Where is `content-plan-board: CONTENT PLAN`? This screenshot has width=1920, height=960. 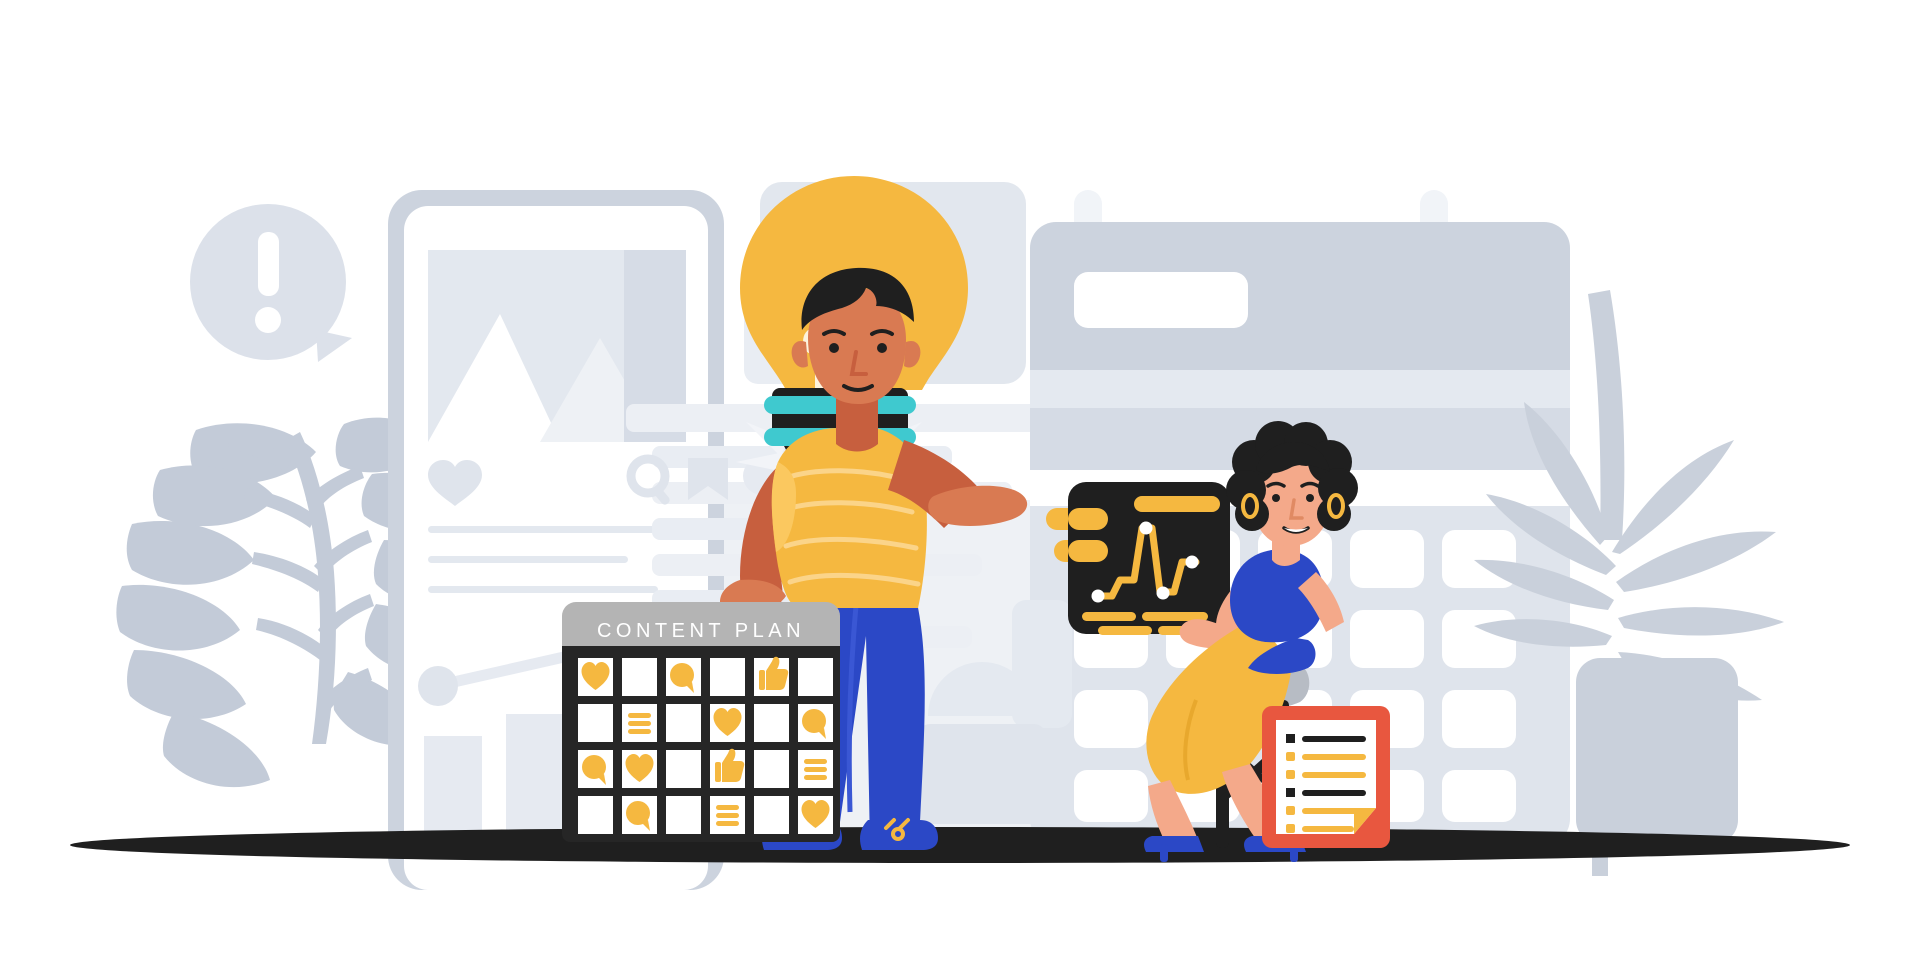
content-plan-board: CONTENT PLAN is located at coordinates (701, 722).